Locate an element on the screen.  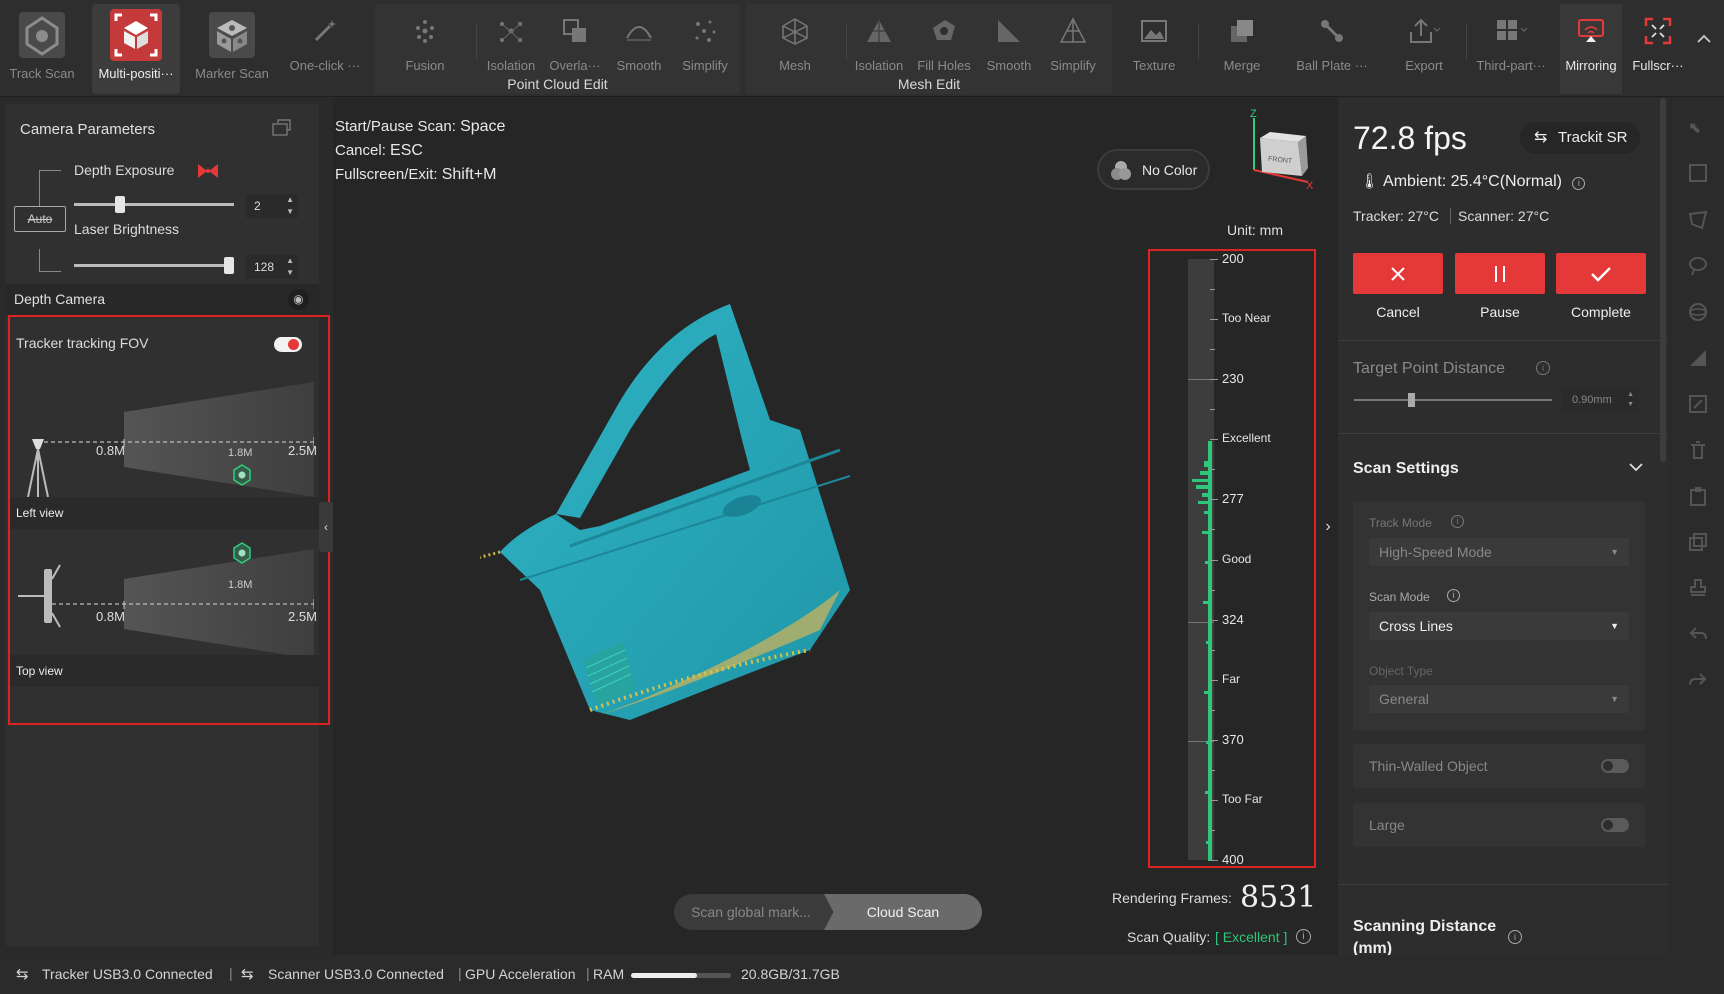
stamp-icon is located at coordinates (1698, 588).